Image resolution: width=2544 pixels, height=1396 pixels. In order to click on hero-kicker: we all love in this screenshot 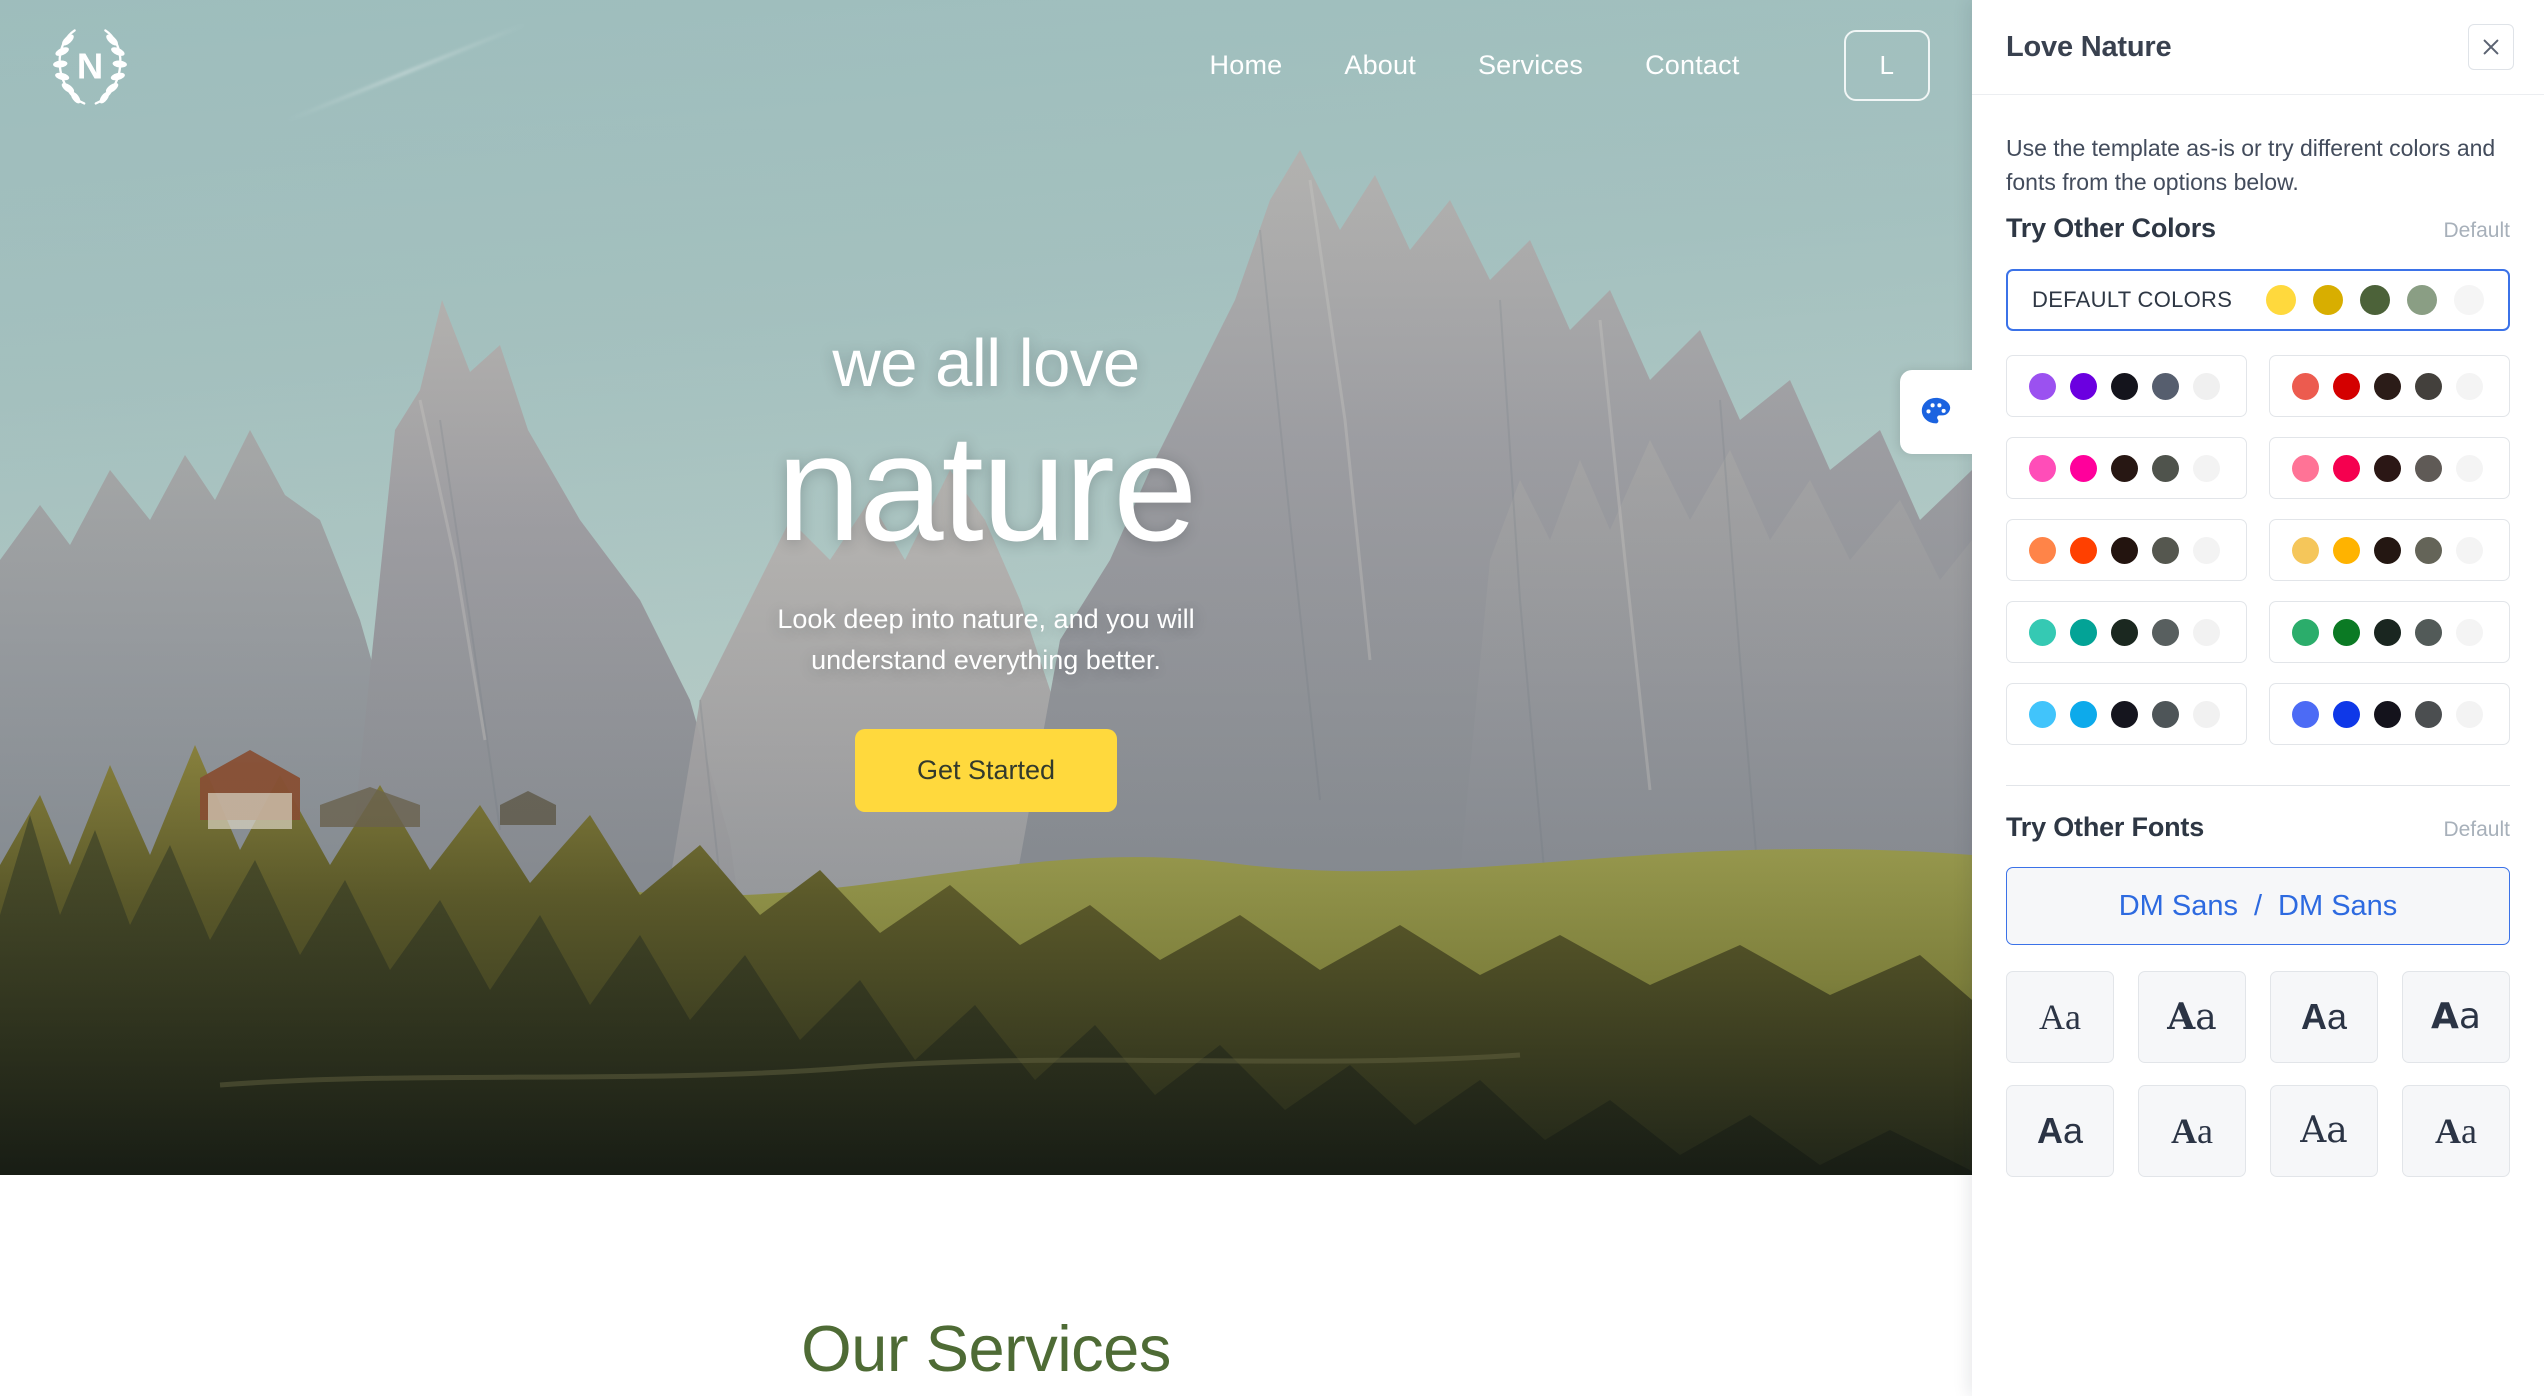, I will do `click(986, 363)`.